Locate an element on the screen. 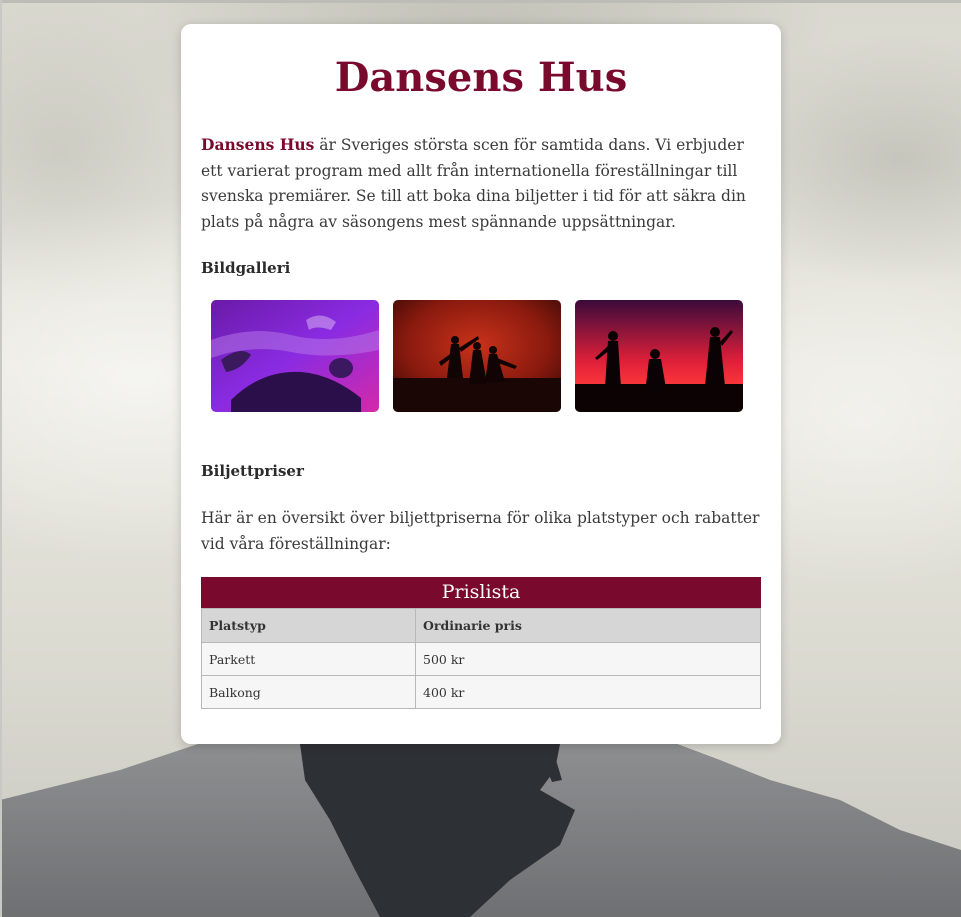  table-row: Parkett 500 kr is located at coordinates (481, 659).